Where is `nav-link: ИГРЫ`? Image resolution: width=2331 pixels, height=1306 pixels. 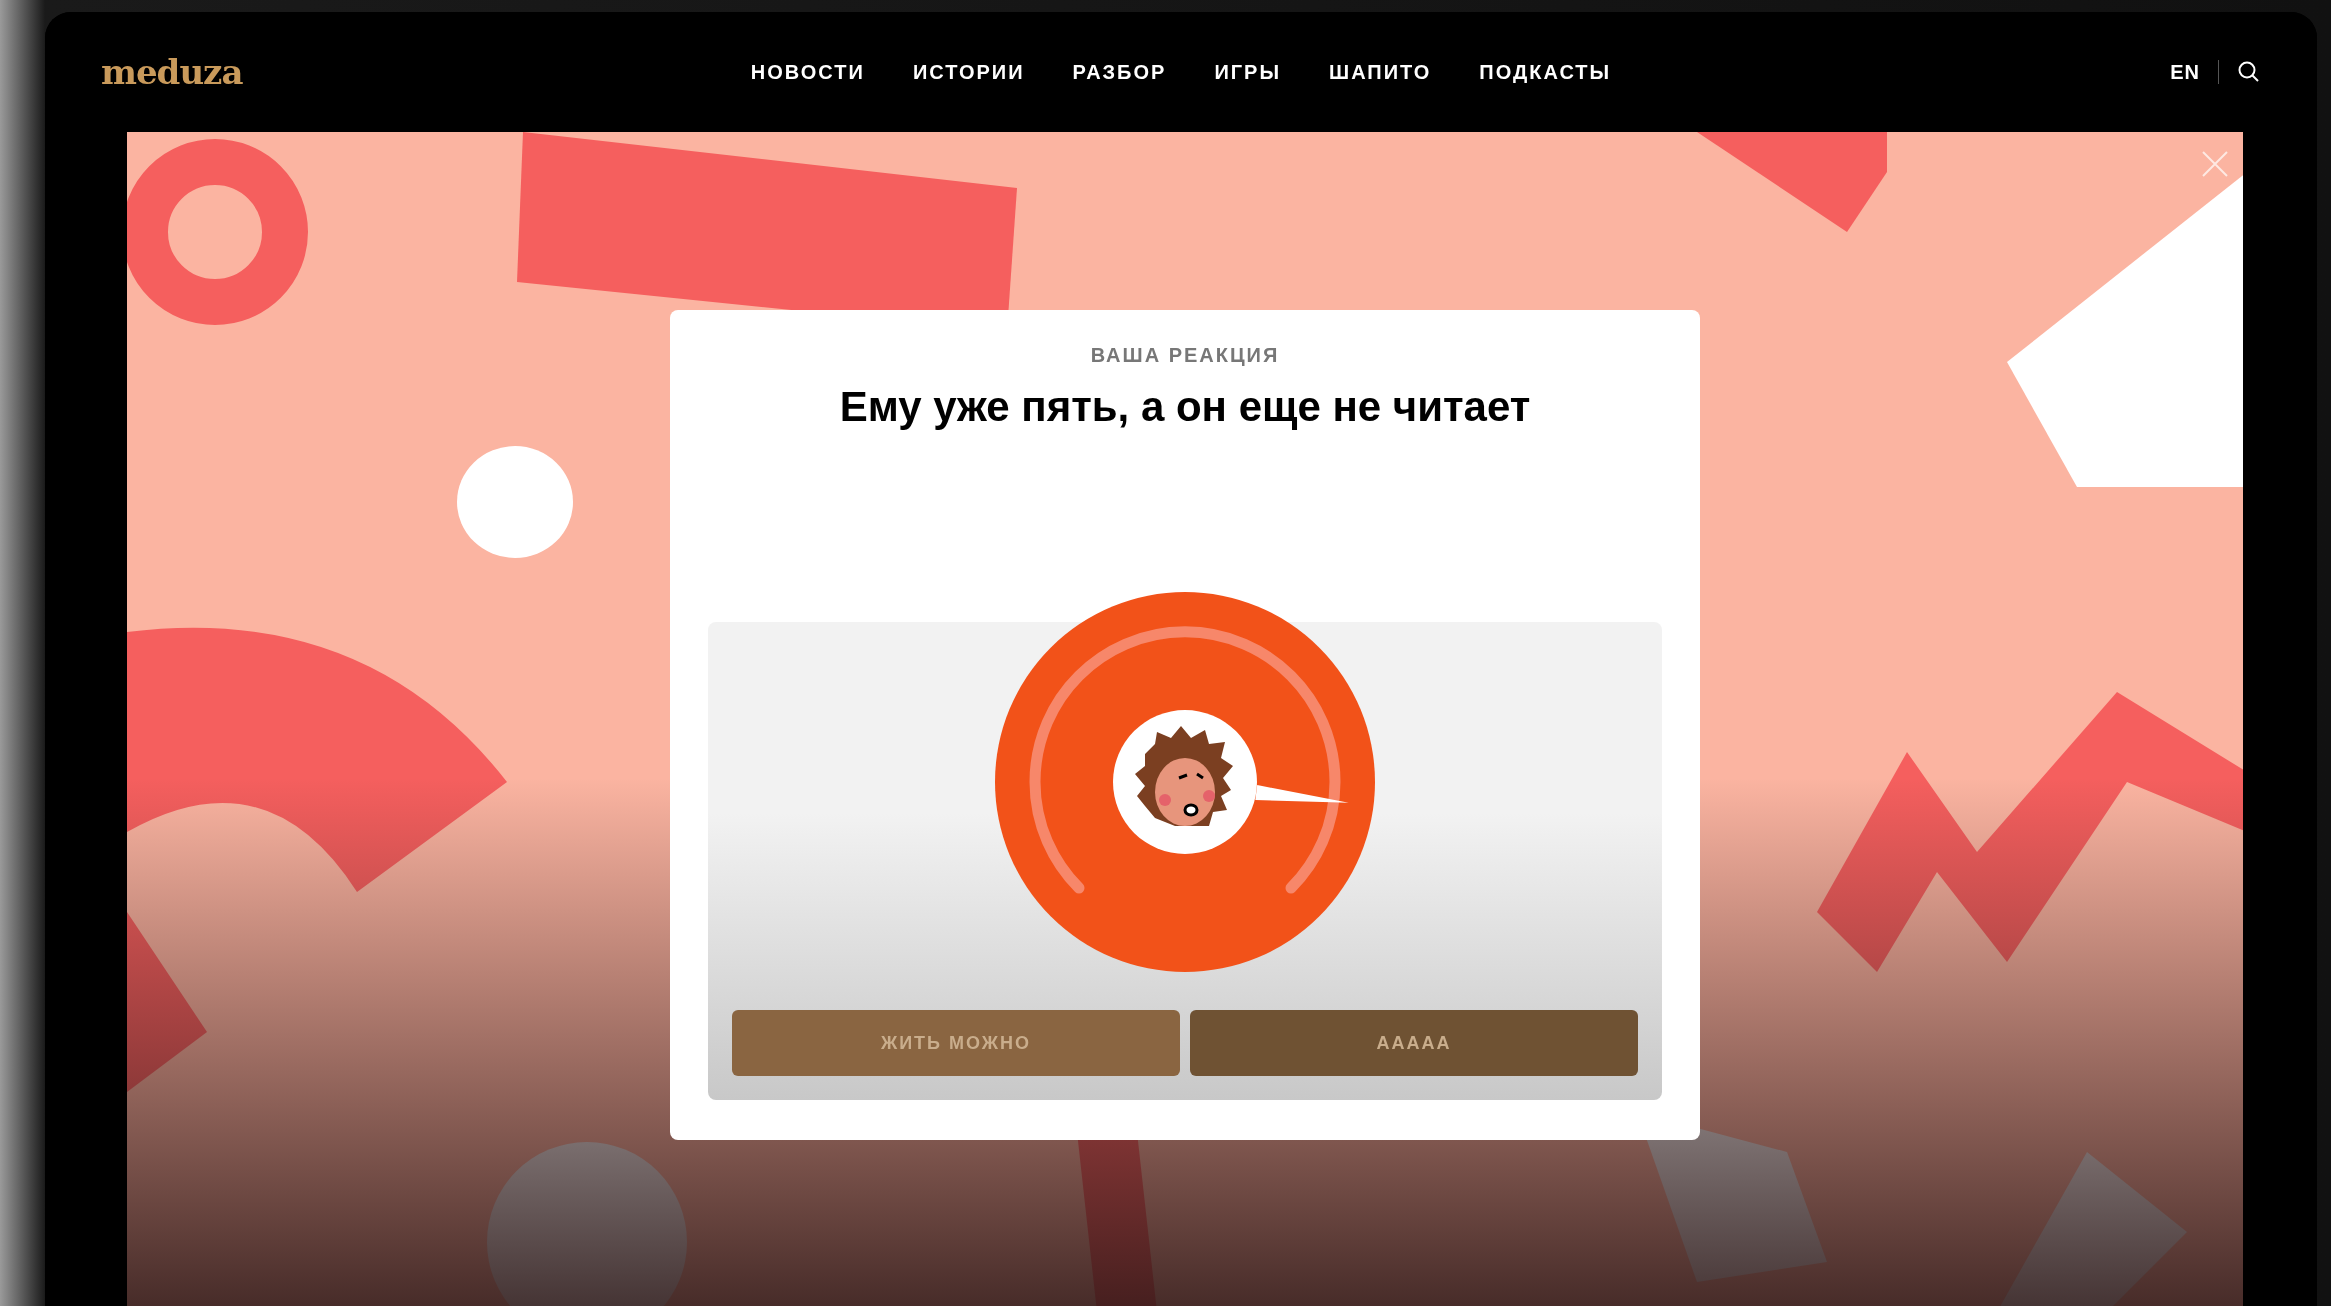 nav-link: ИГРЫ is located at coordinates (1248, 72).